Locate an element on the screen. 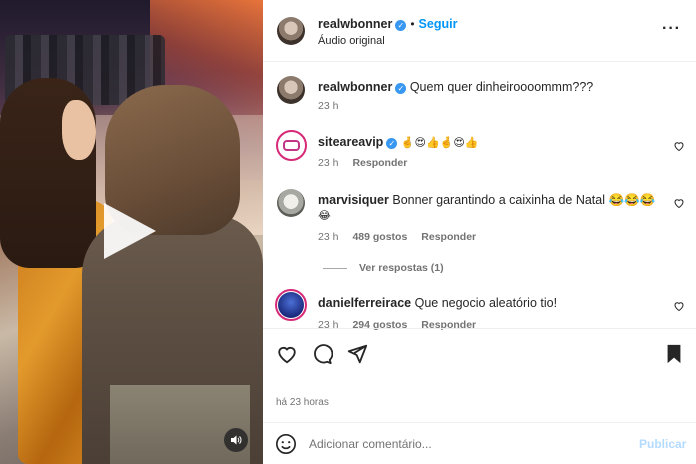 The image size is (696, 464). comment-likes: 489 gostos is located at coordinates (379, 237).